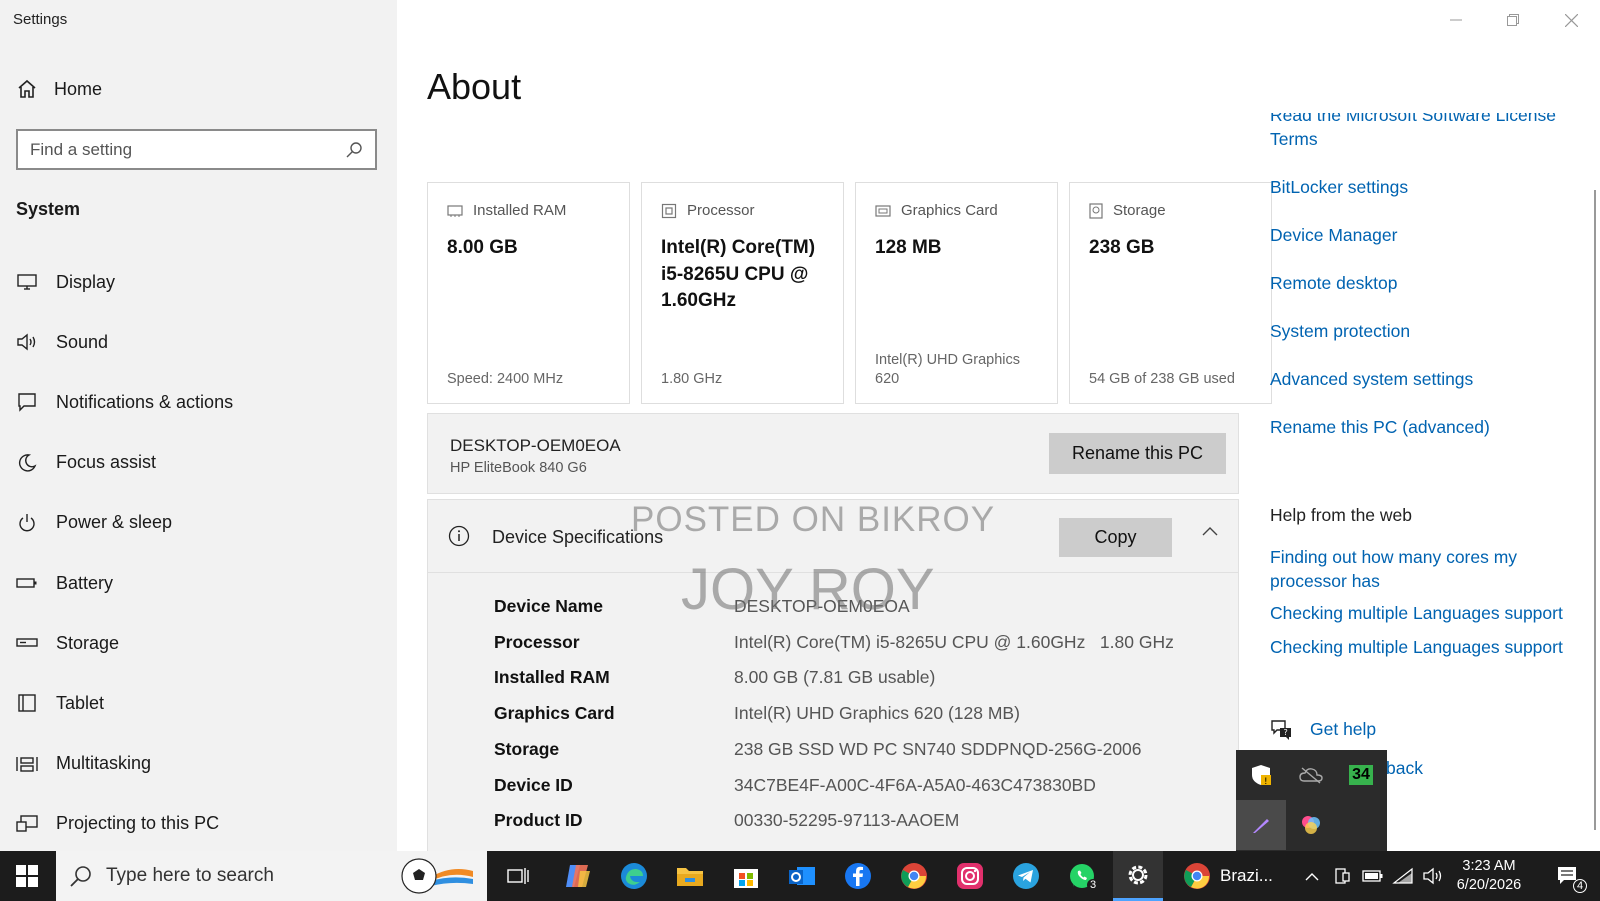 This screenshot has height=901, width=1600. What do you see at coordinates (1433, 876) in the screenshot?
I see `volume-tray-icon` at bounding box center [1433, 876].